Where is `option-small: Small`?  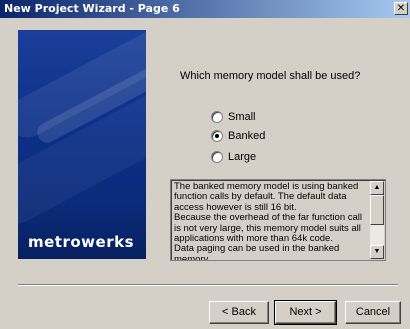
option-small: Small is located at coordinates (233, 117).